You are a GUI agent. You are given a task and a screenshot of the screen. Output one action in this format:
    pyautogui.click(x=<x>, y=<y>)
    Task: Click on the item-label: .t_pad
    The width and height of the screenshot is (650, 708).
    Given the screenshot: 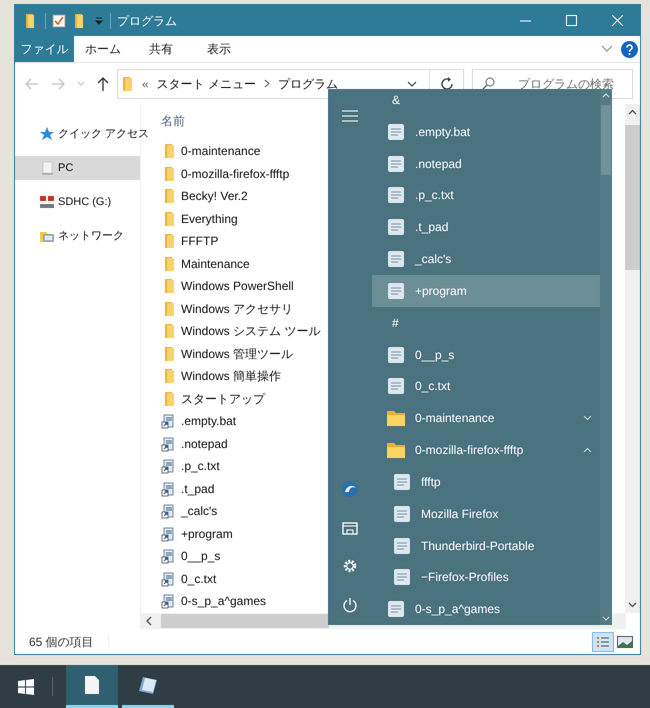 What is the action you would take?
    pyautogui.click(x=432, y=227)
    